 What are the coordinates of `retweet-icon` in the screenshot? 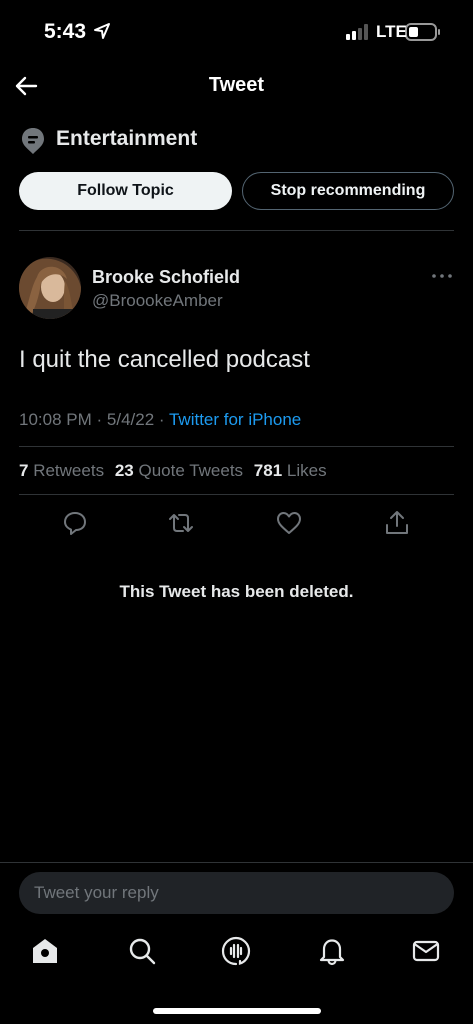 It's located at (181, 523).